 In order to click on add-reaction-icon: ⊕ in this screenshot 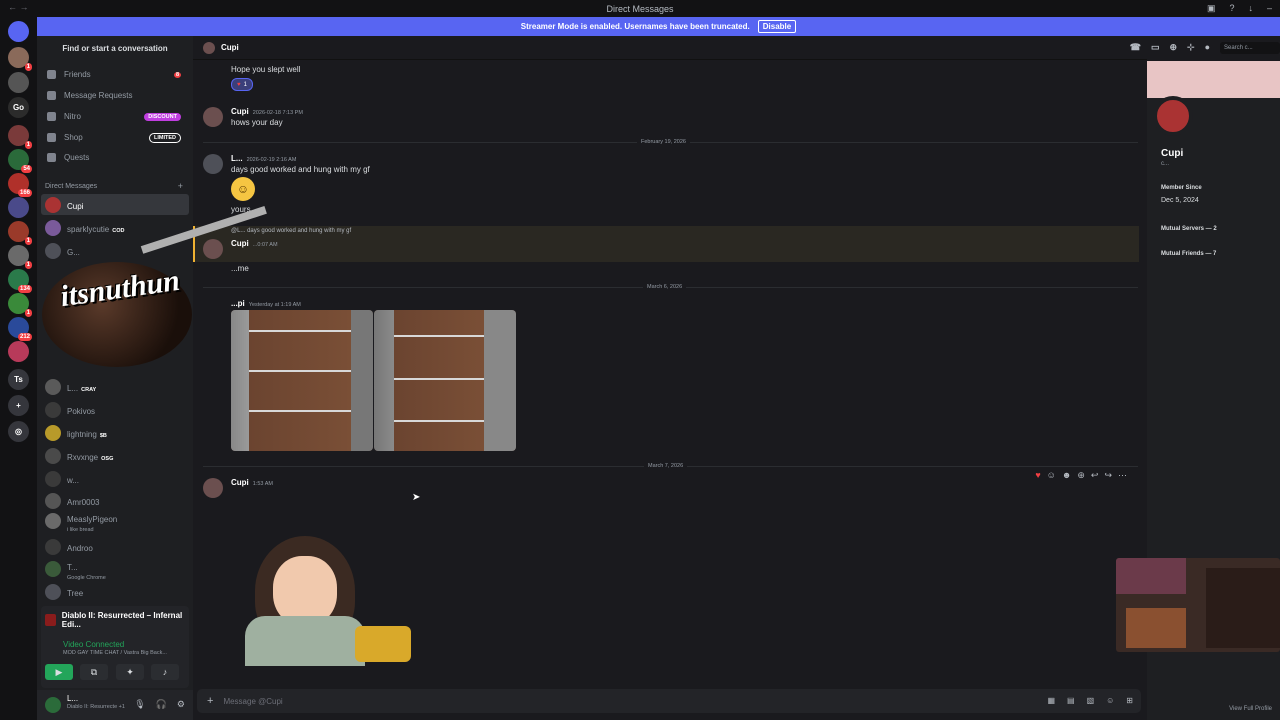, I will do `click(1081, 475)`.